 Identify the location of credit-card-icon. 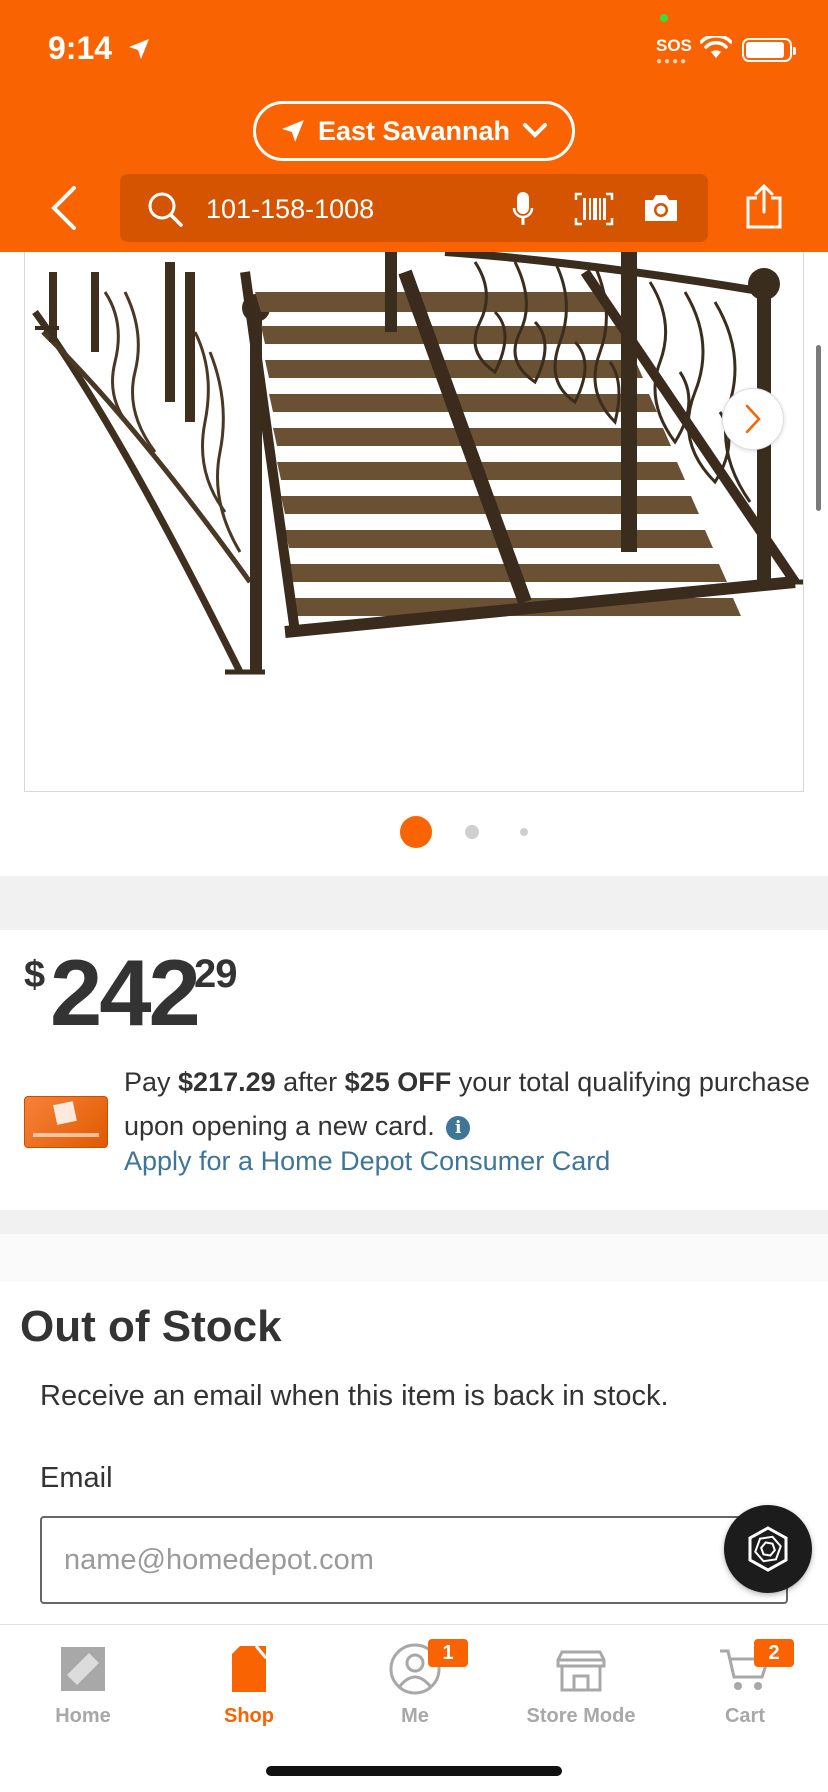
(66, 1122).